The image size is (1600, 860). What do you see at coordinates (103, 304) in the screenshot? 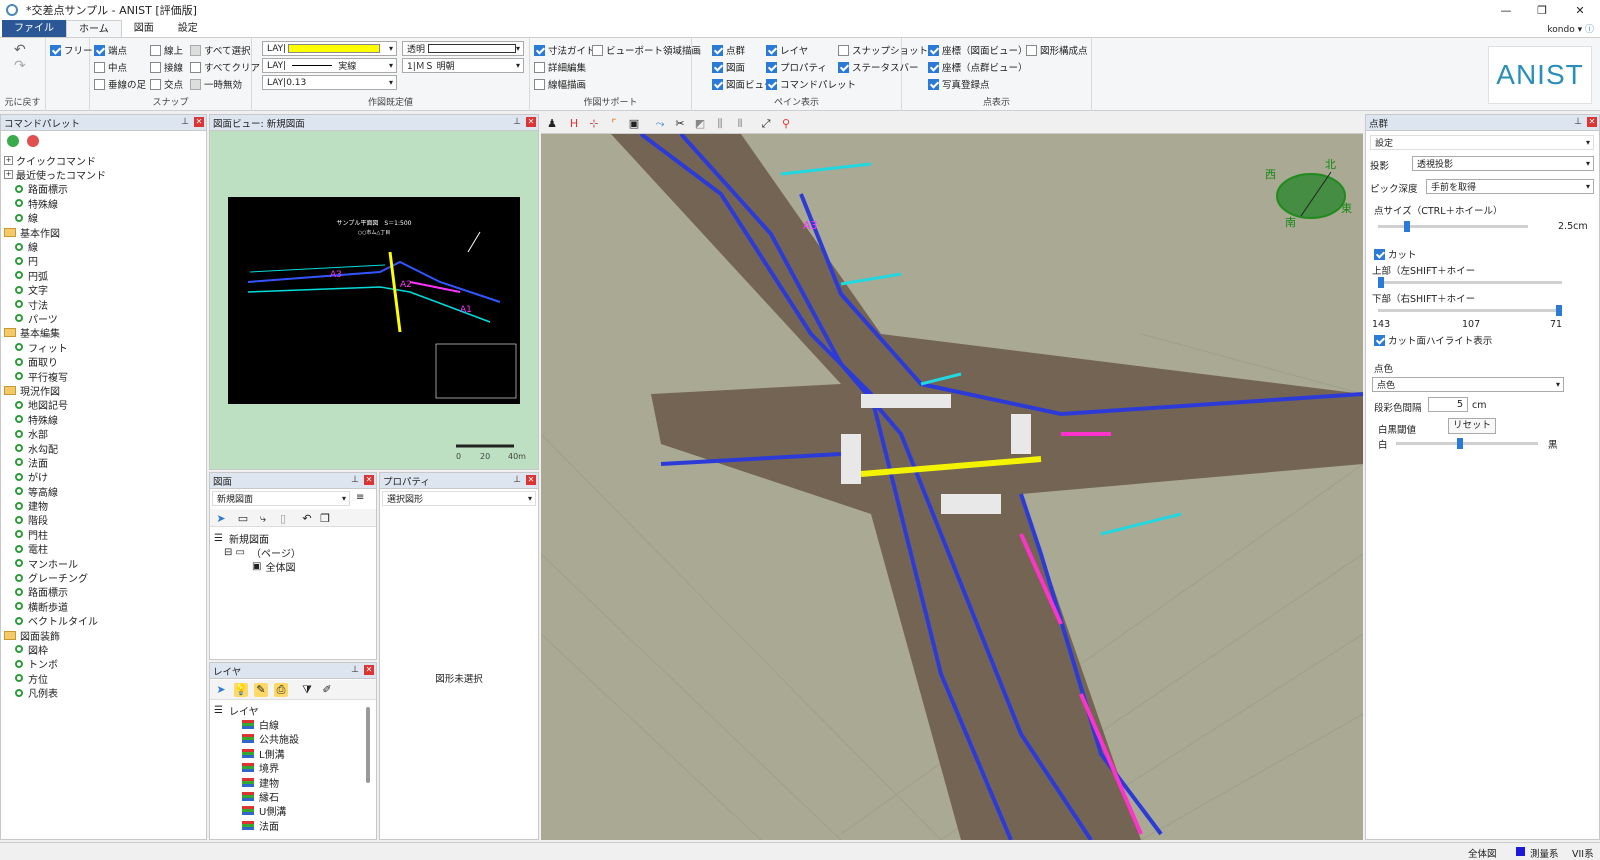
I see `command-item: 寸法` at bounding box center [103, 304].